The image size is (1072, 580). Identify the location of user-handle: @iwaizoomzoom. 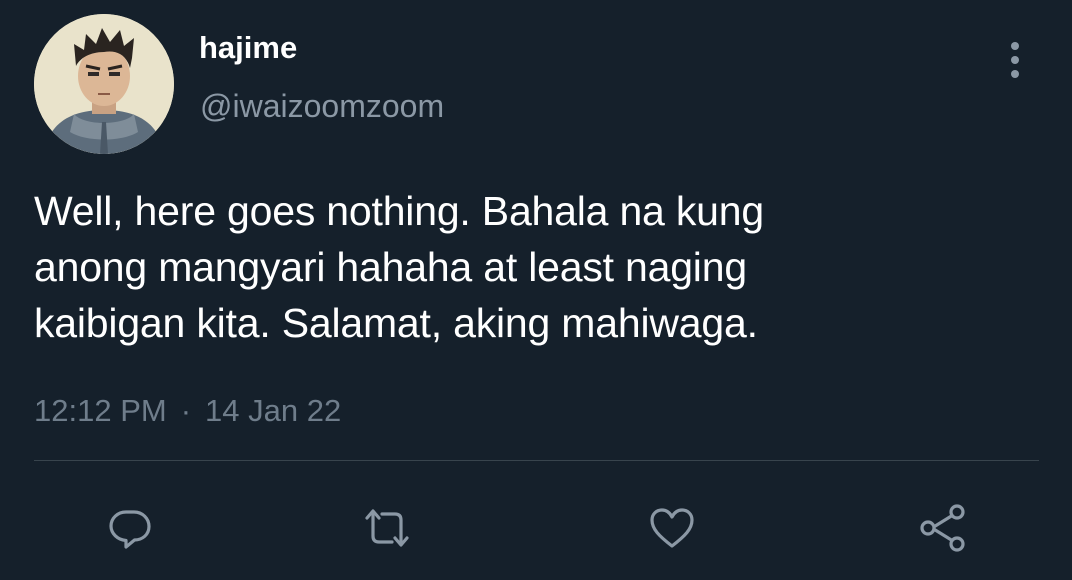
(322, 106).